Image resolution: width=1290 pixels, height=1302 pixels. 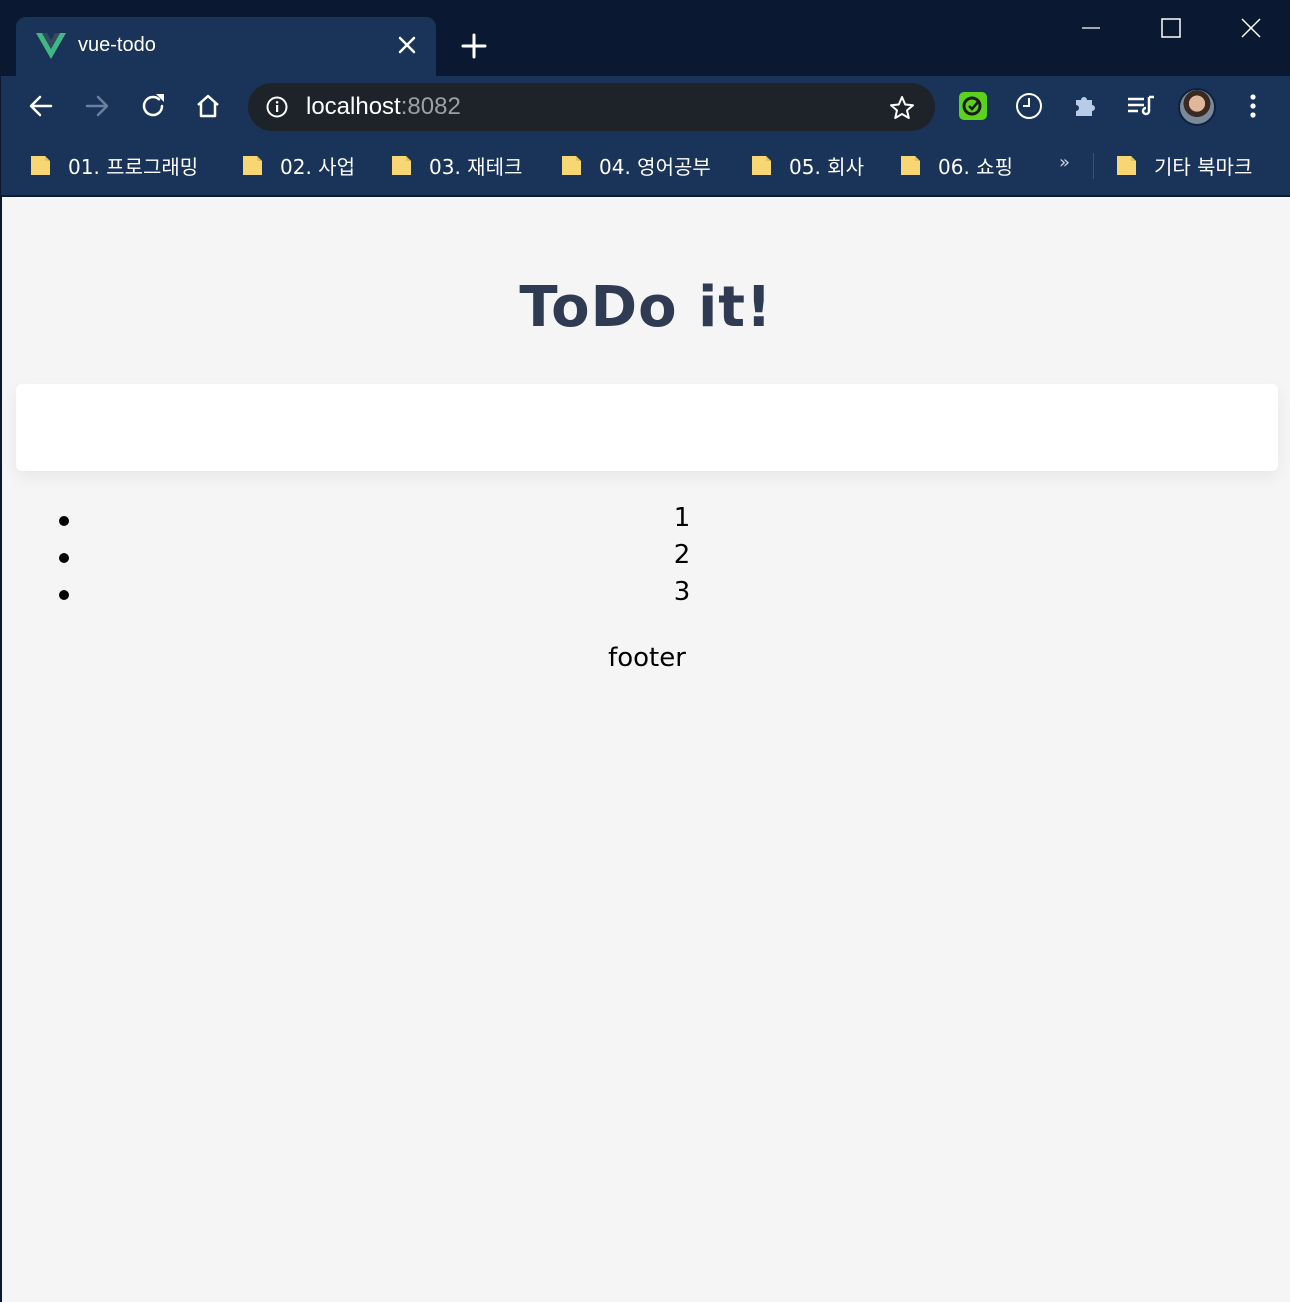 What do you see at coordinates (646, 520) in the screenshot?
I see `todo-item: 1` at bounding box center [646, 520].